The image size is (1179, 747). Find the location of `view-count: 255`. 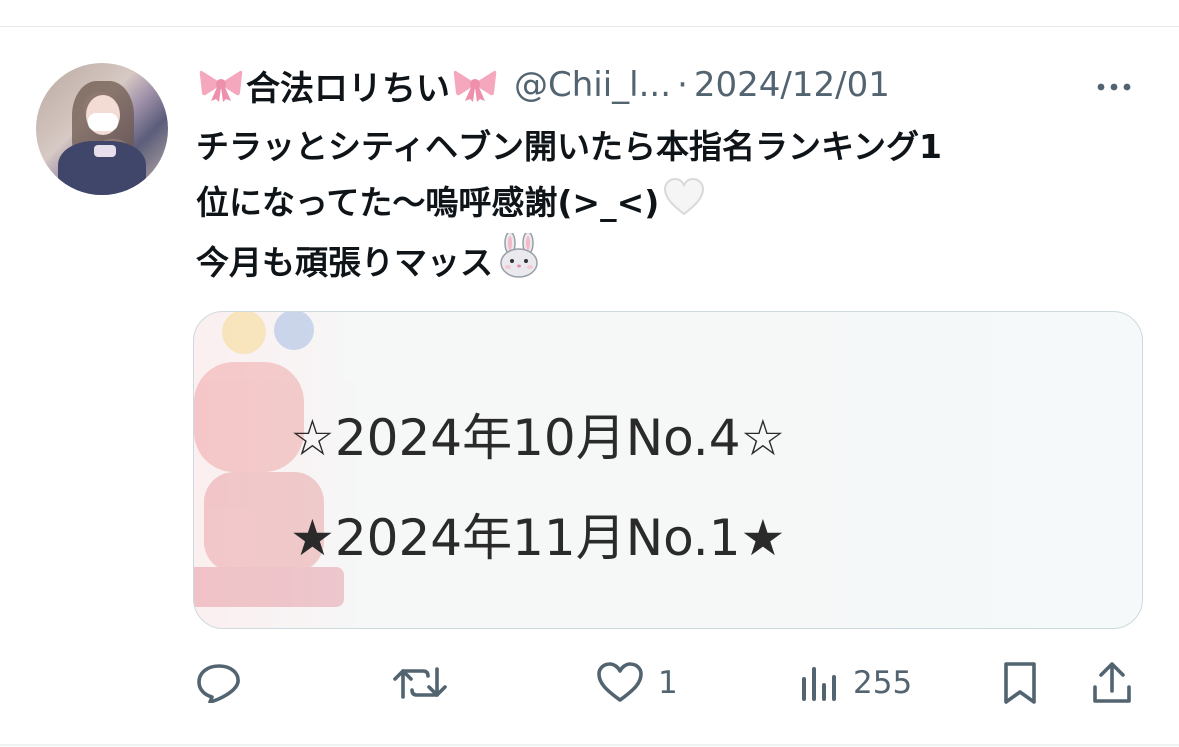

view-count: 255 is located at coordinates (883, 683).